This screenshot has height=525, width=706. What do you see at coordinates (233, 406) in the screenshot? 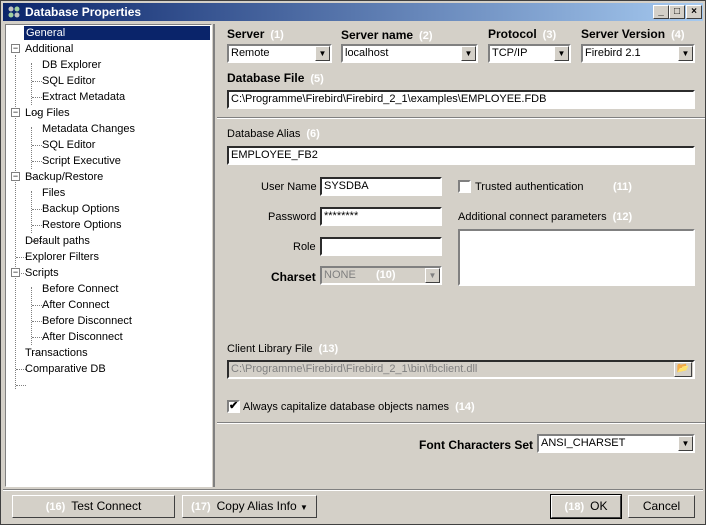
I see `capitalize-checkbox: ✔` at bounding box center [233, 406].